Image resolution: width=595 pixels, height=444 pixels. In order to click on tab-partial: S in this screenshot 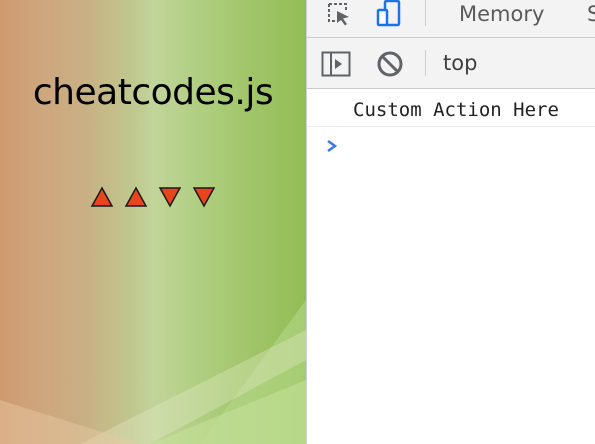, I will do `click(591, 14)`.